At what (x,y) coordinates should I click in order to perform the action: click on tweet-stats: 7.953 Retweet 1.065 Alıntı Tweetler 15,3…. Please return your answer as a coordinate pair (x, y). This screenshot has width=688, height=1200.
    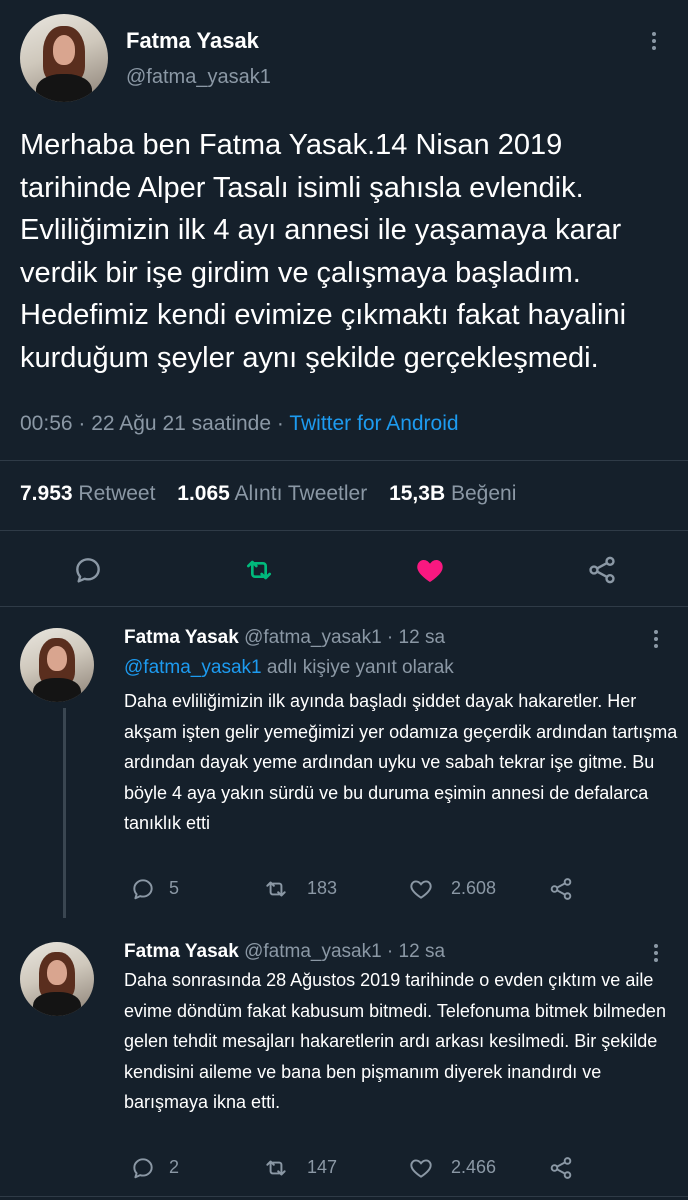
    Looking at the image, I should click on (268, 494).